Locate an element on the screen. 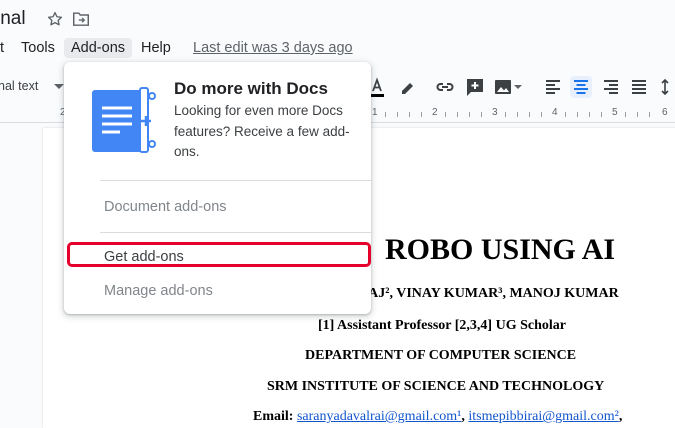 This screenshot has width=675, height=428. manage-addons-item: Manage add-ons is located at coordinates (158, 291).